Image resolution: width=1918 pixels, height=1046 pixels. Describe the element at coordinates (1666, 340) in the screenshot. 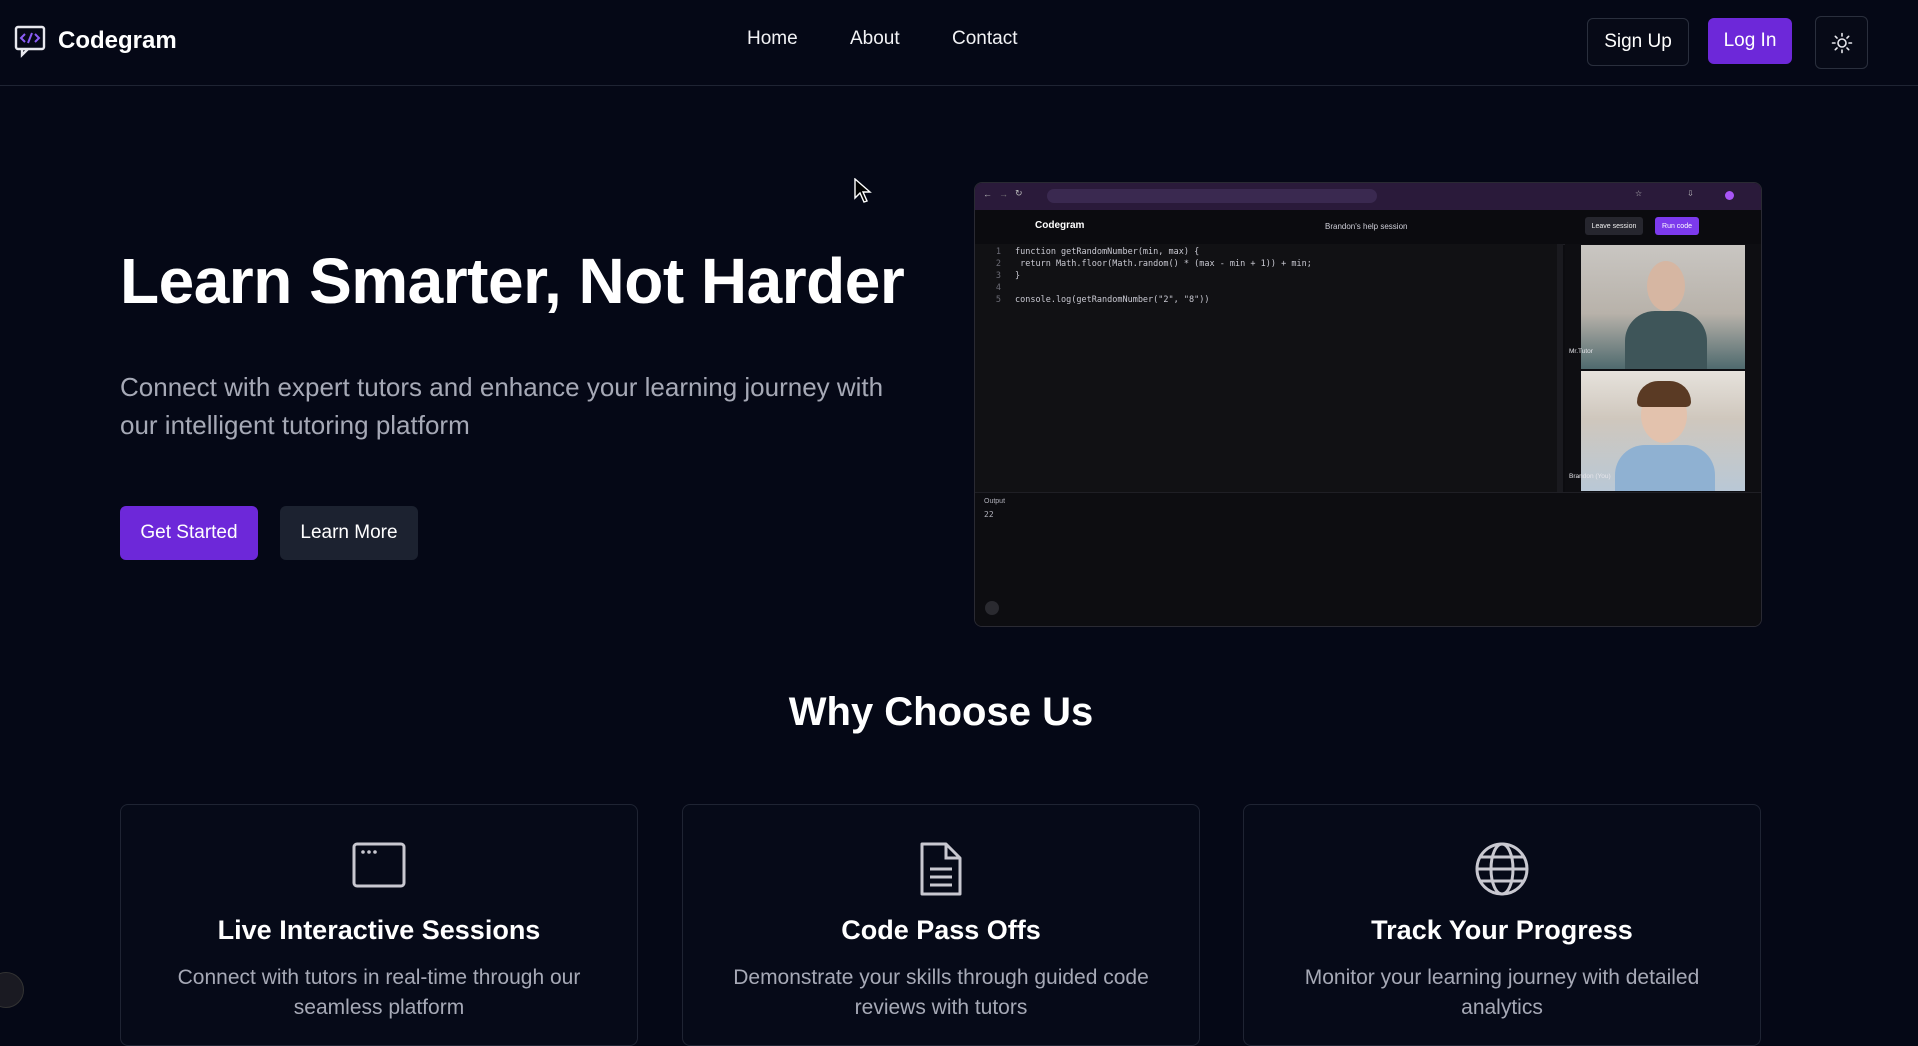

I see `tutor-figure` at that location.